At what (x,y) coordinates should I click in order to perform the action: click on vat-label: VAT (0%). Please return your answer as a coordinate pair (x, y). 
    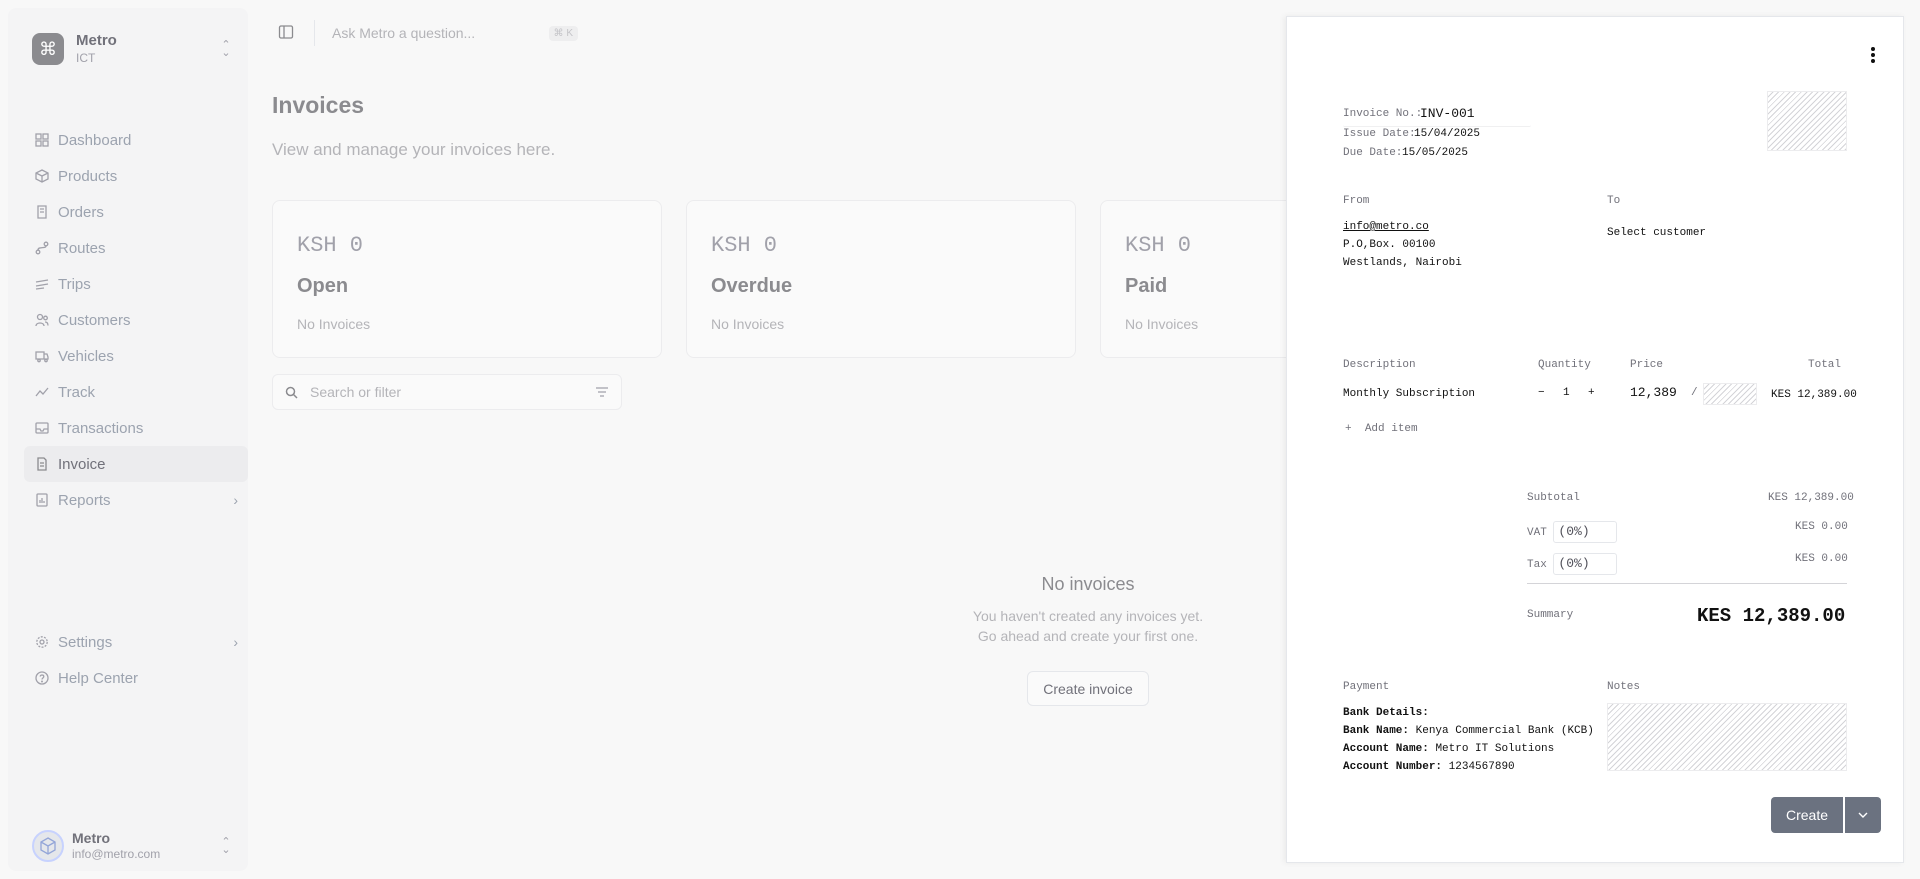
    Looking at the image, I should click on (1572, 532).